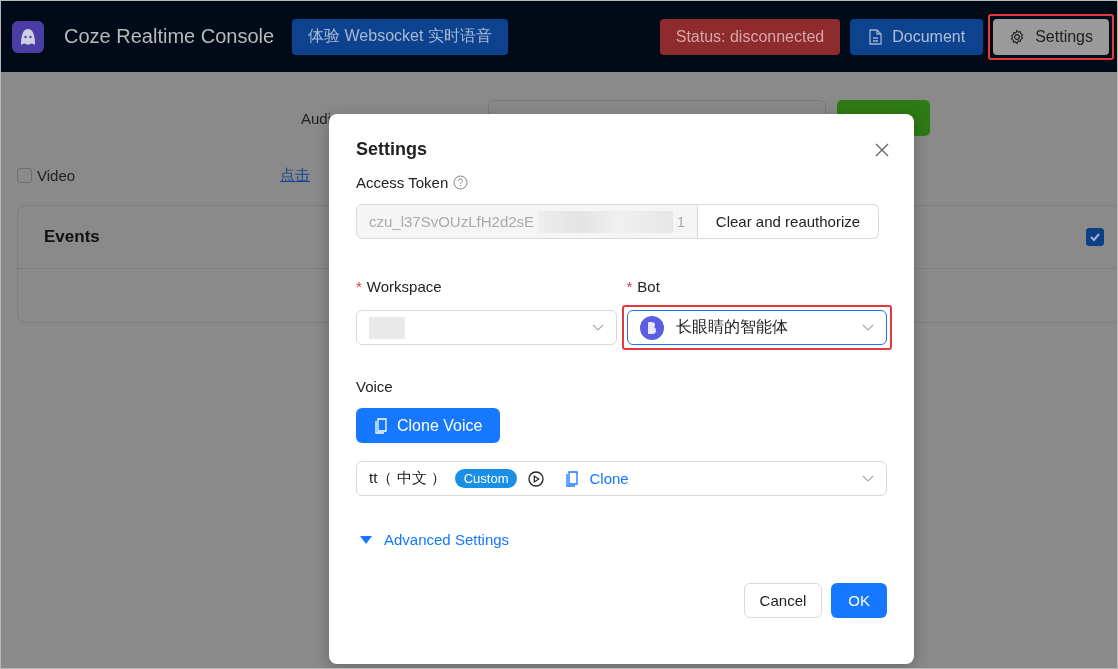  Describe the element at coordinates (859, 600) in the screenshot. I see `ok-button: OK` at that location.